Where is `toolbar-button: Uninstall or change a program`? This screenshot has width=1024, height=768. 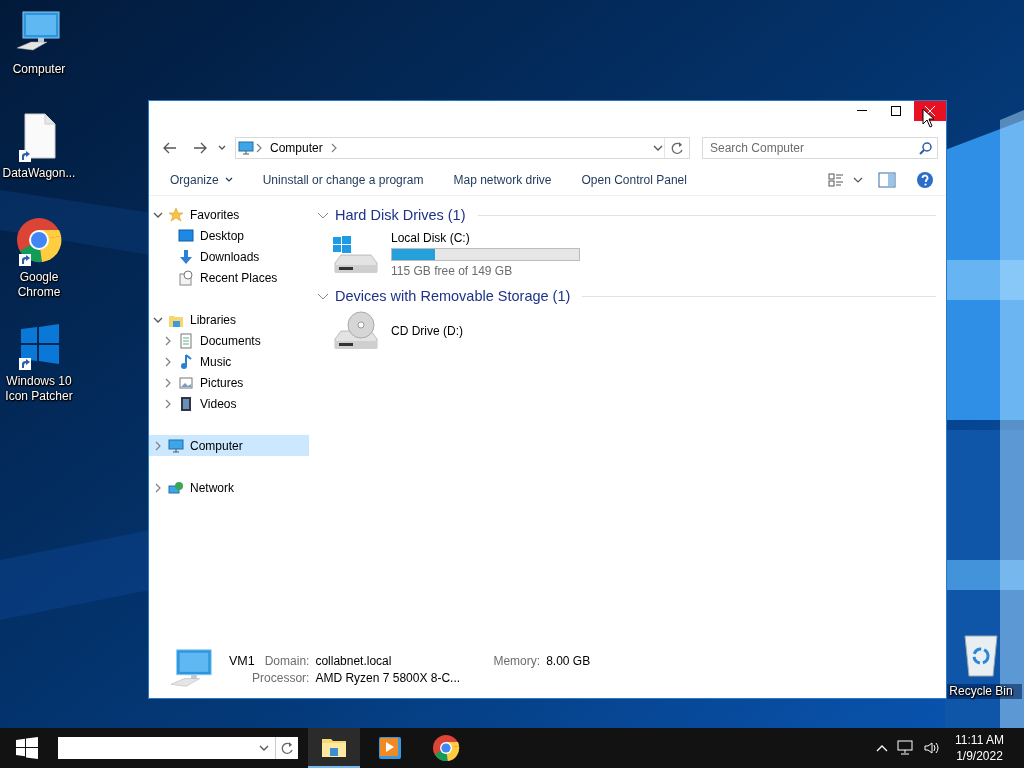
toolbar-button: Uninstall or change a program is located at coordinates (343, 180).